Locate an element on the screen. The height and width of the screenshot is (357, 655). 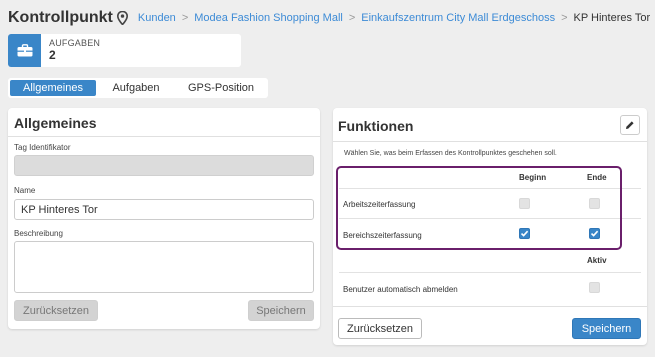
tasks-summary-card: AUFGABEN 2 is located at coordinates (124, 50).